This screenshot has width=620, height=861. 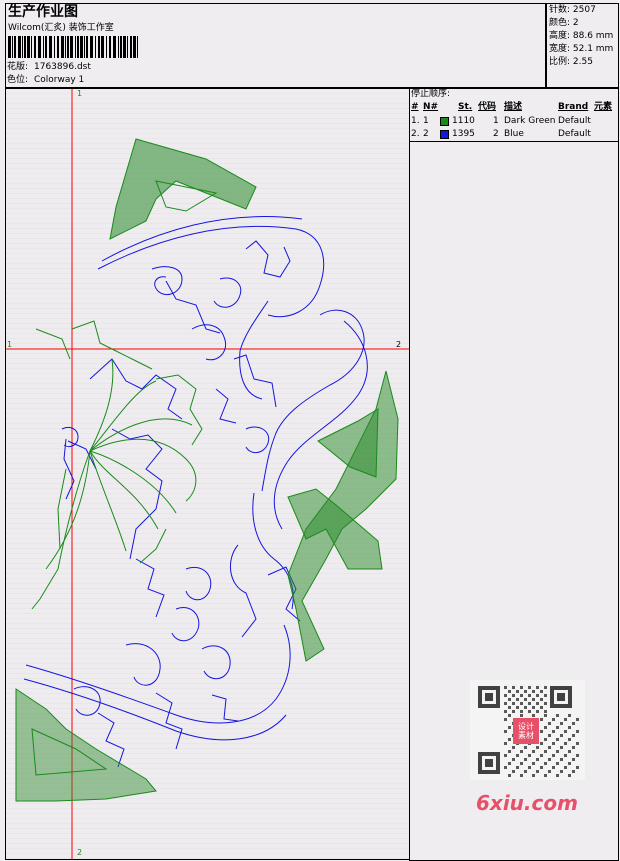 I want to click on row-needle: 2, so click(x=426, y=134).